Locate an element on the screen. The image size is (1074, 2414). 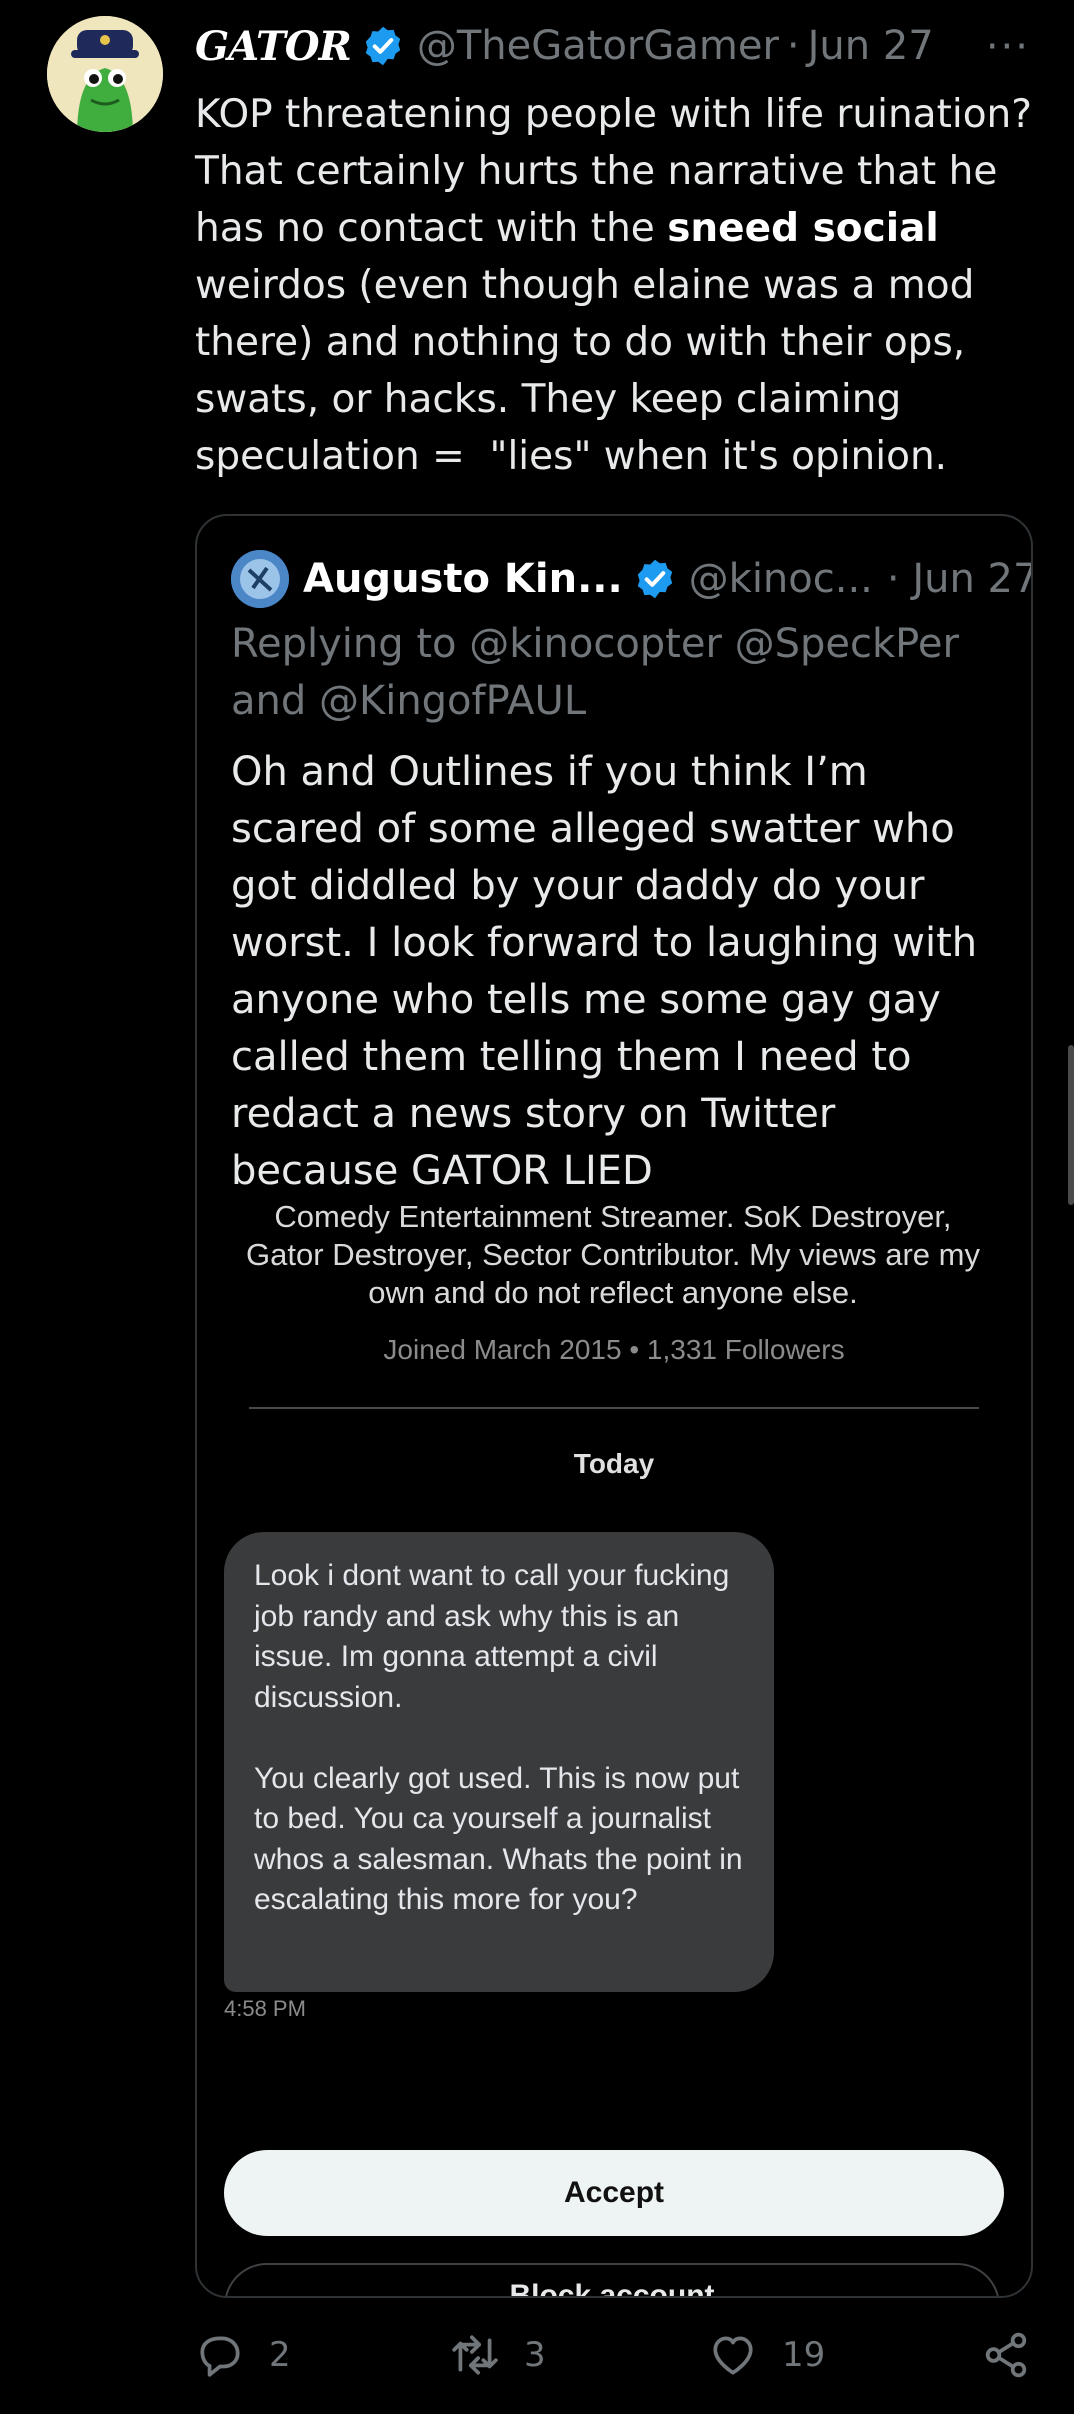
author-name: GATOR is located at coordinates (273, 46).